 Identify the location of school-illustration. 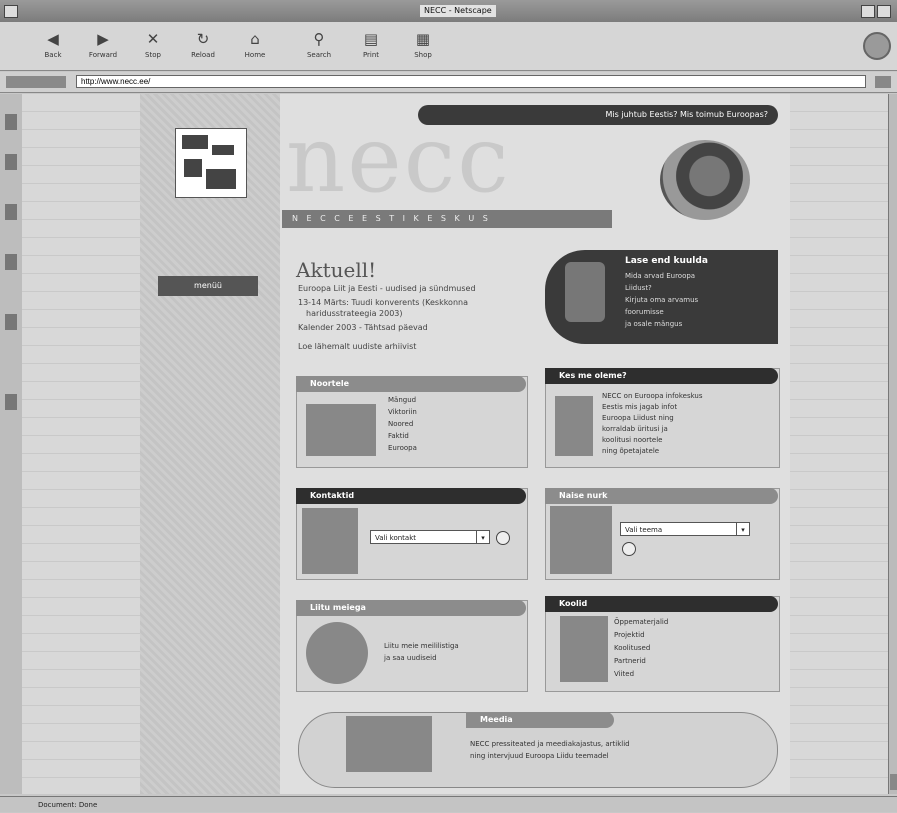
(584, 649).